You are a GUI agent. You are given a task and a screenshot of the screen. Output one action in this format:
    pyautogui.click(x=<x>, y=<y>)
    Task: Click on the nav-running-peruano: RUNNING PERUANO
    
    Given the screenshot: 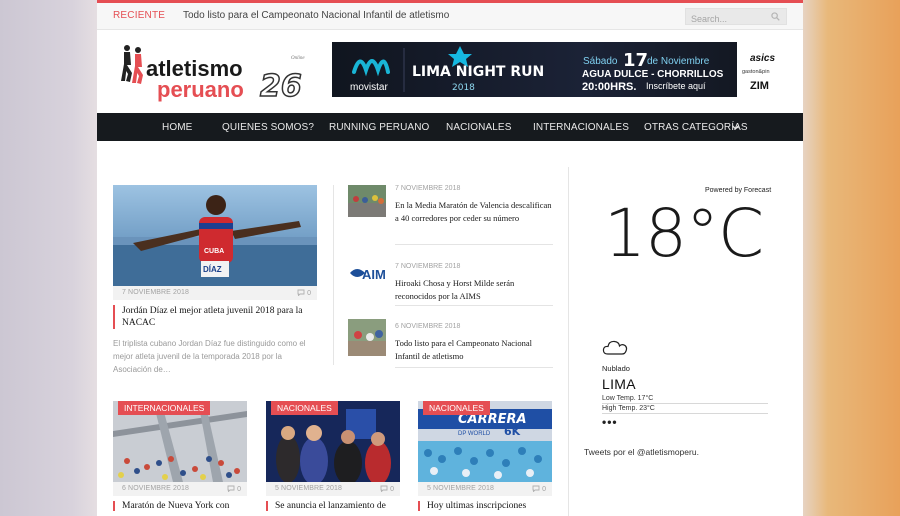 What is the action you would take?
    pyautogui.click(x=379, y=127)
    